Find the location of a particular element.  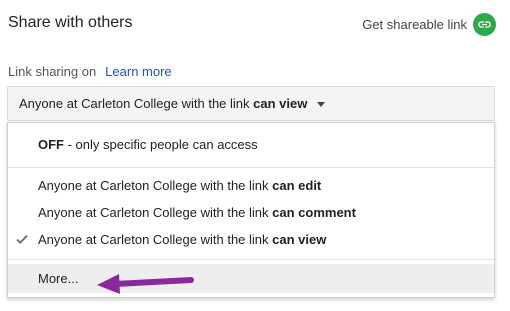

menu-item-permission: can comment is located at coordinates (314, 212).